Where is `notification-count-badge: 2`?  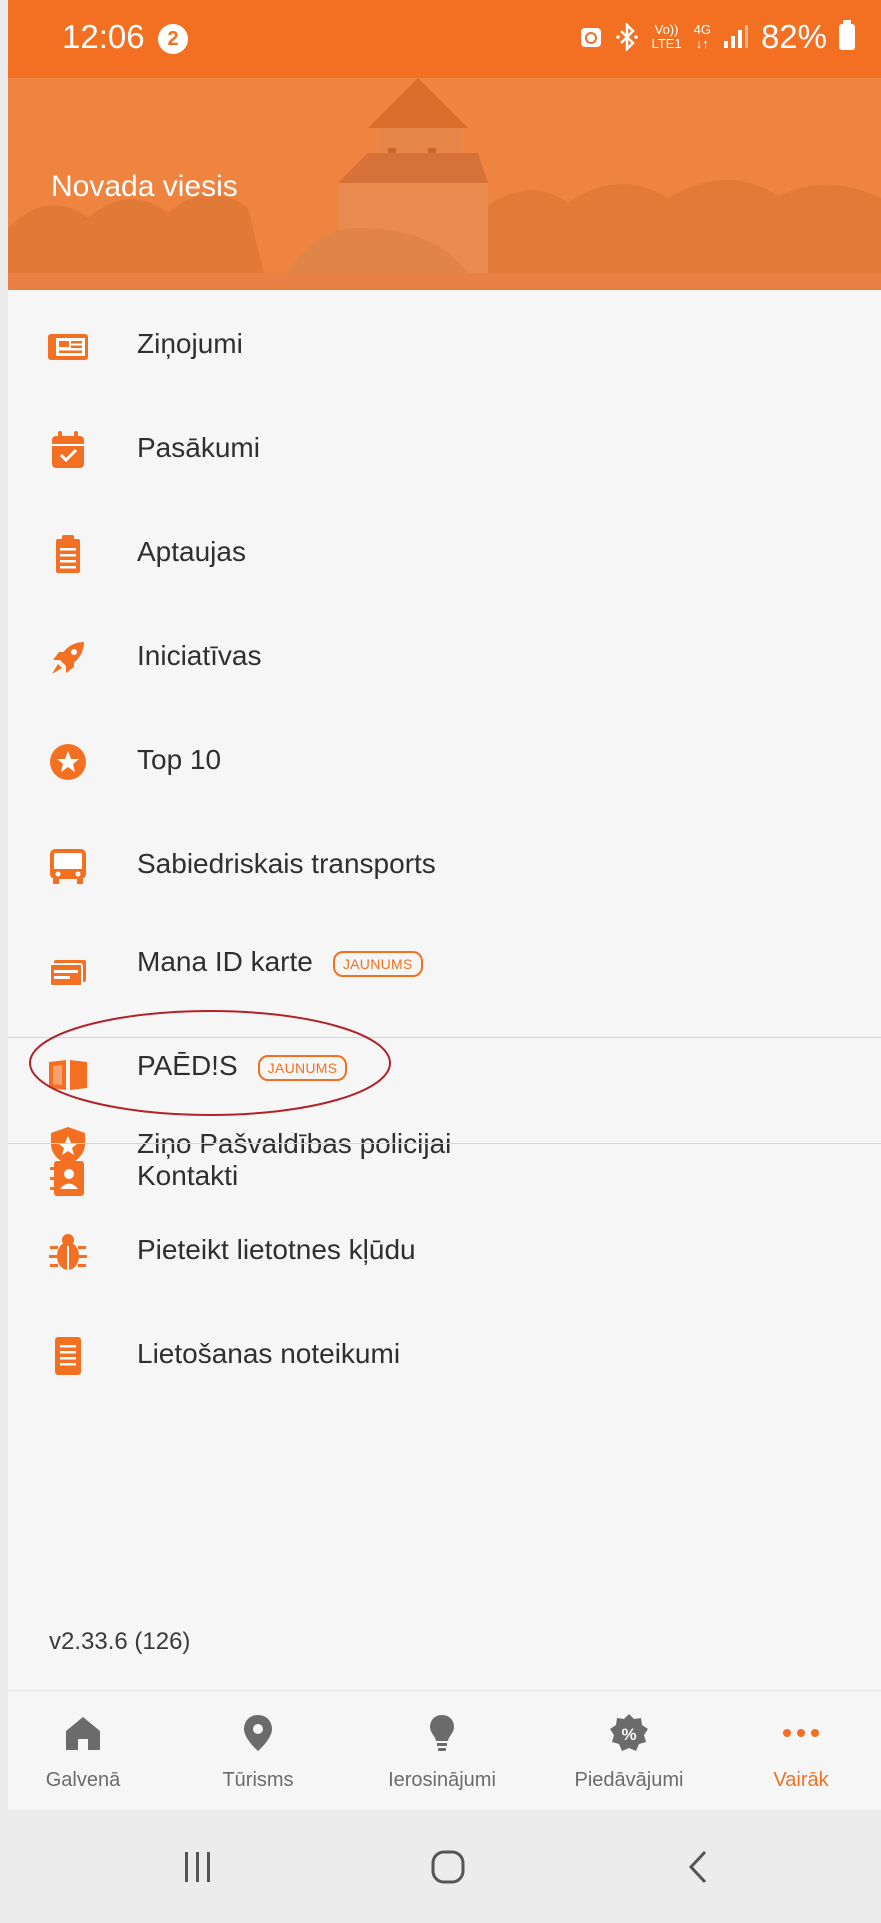 notification-count-badge: 2 is located at coordinates (173, 39).